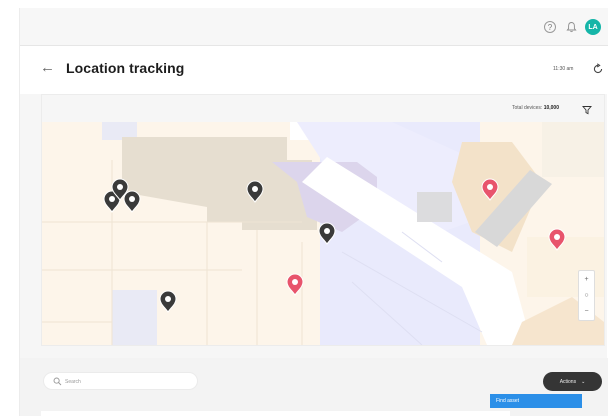 The width and height of the screenshot is (614, 416). I want to click on total-devices-value: 10,000, so click(551, 108).